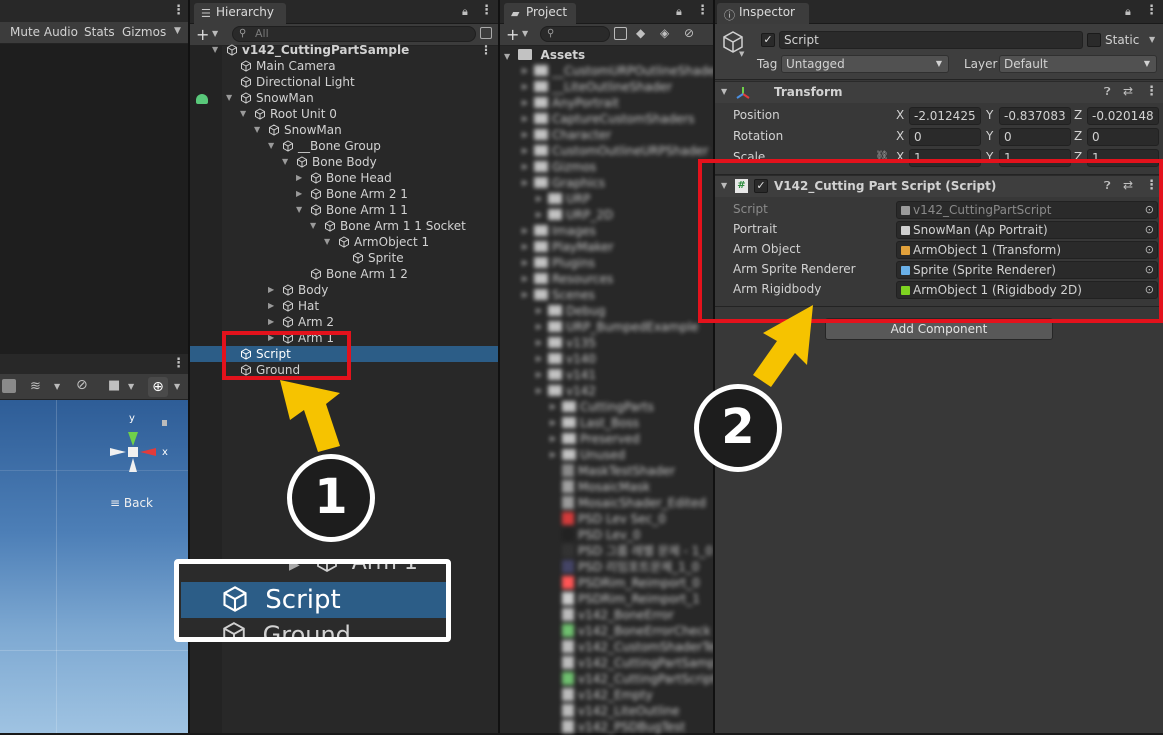 The width and height of the screenshot is (1163, 735). What do you see at coordinates (599, 327) in the screenshot?
I see `project-folder-item: ▶ URP_BumpedExample` at bounding box center [599, 327].